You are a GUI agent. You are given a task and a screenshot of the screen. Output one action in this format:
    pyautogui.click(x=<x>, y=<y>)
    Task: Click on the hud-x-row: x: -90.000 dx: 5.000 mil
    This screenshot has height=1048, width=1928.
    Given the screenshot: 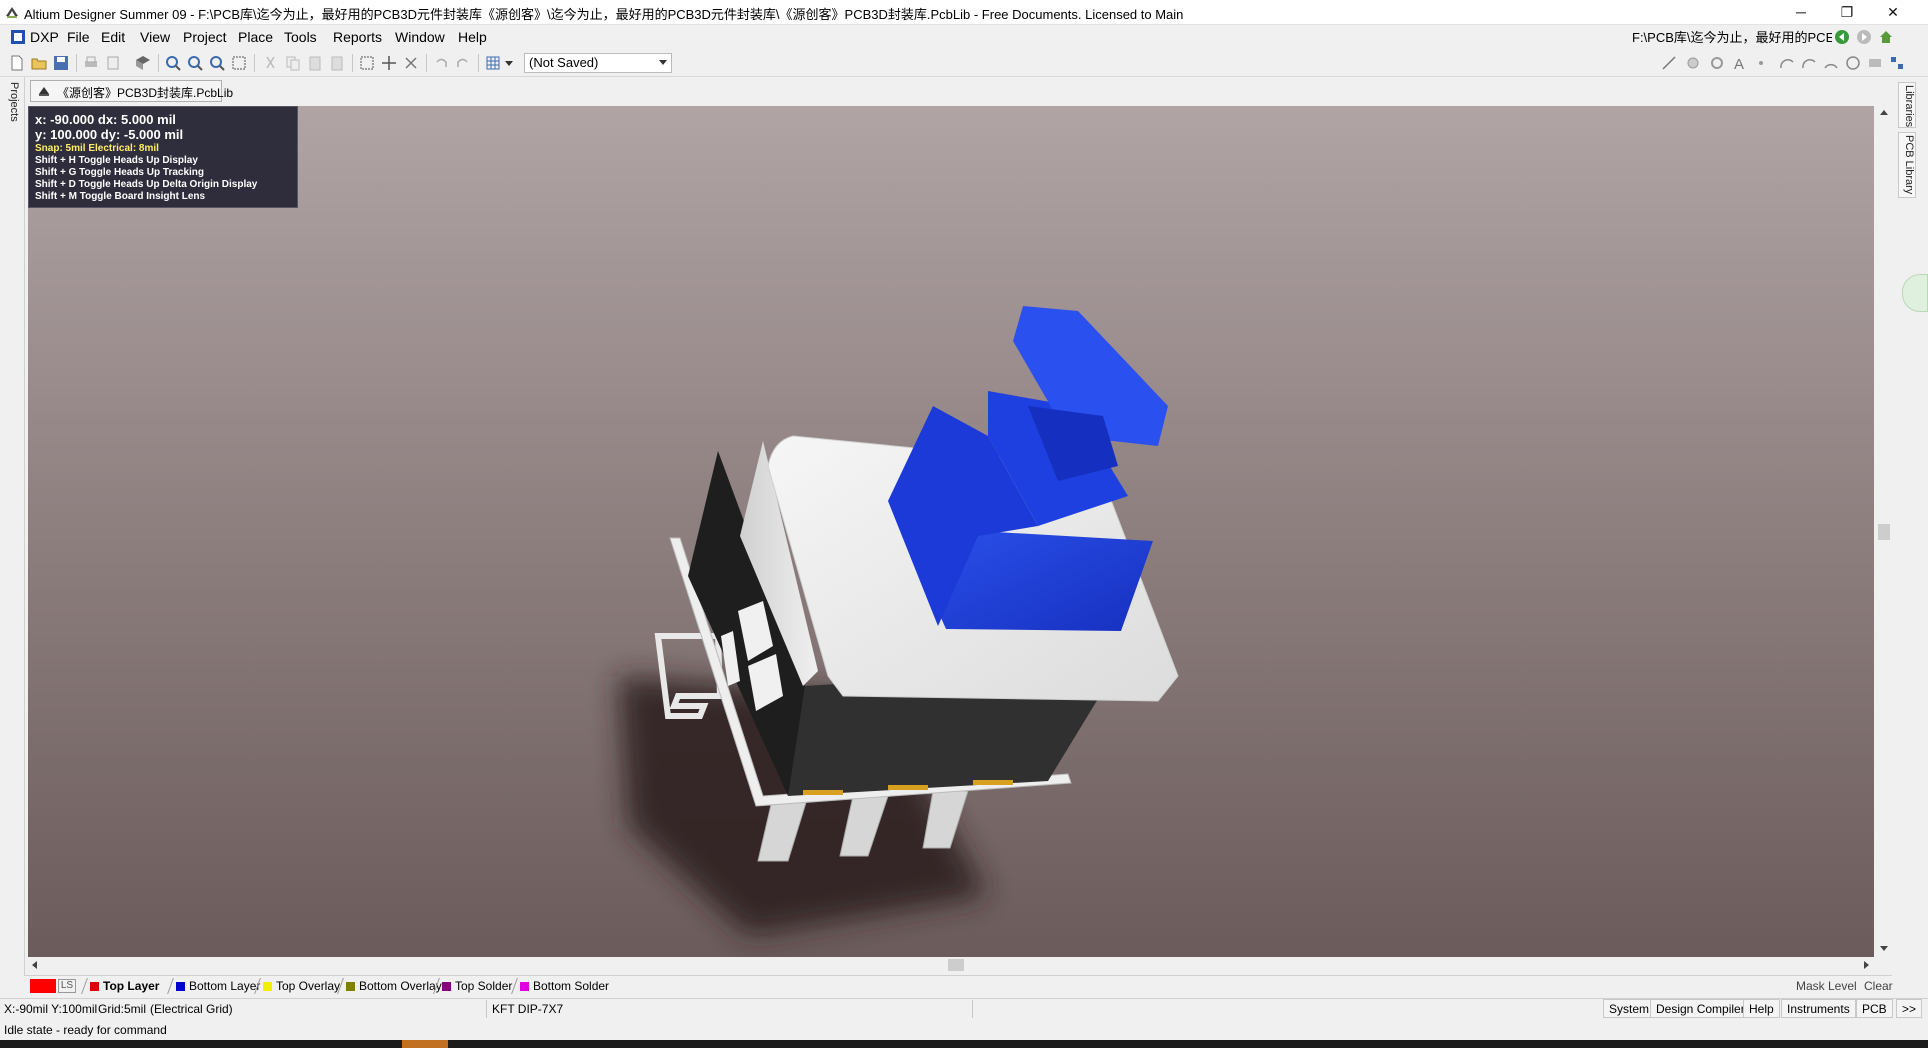 What is the action you would take?
    pyautogui.click(x=105, y=119)
    